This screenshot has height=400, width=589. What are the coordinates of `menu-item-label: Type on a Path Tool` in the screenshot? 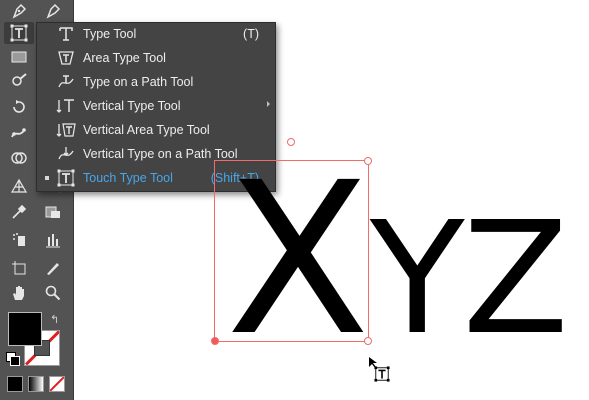 It's located at (138, 82).